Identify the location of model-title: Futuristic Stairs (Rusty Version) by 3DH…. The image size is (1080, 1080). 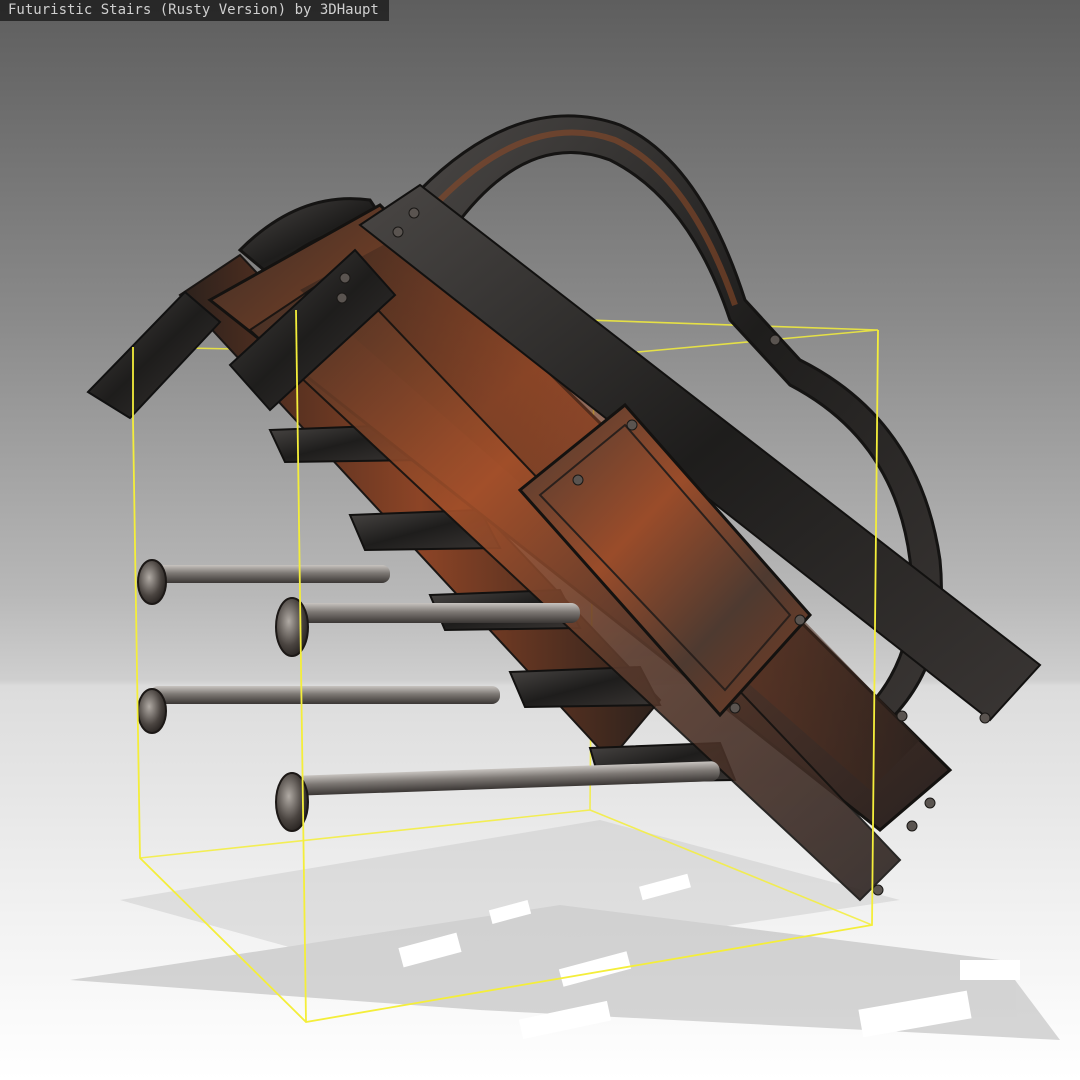
(193, 10).